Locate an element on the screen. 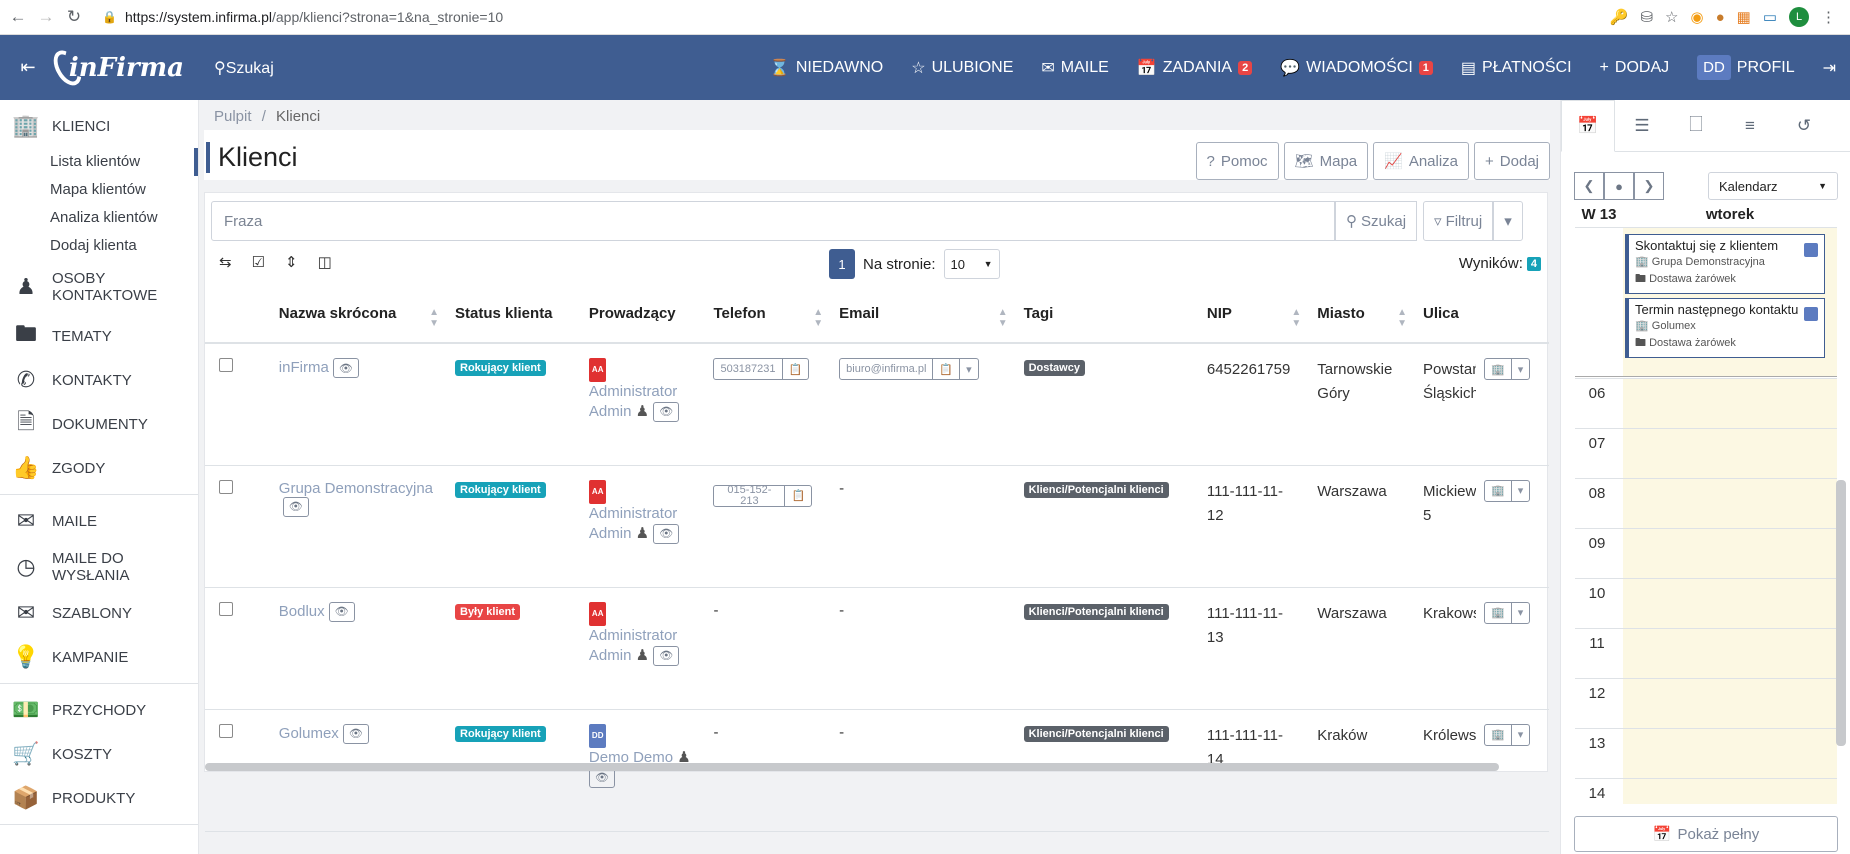  hour-row: 07 is located at coordinates (1706, 453).